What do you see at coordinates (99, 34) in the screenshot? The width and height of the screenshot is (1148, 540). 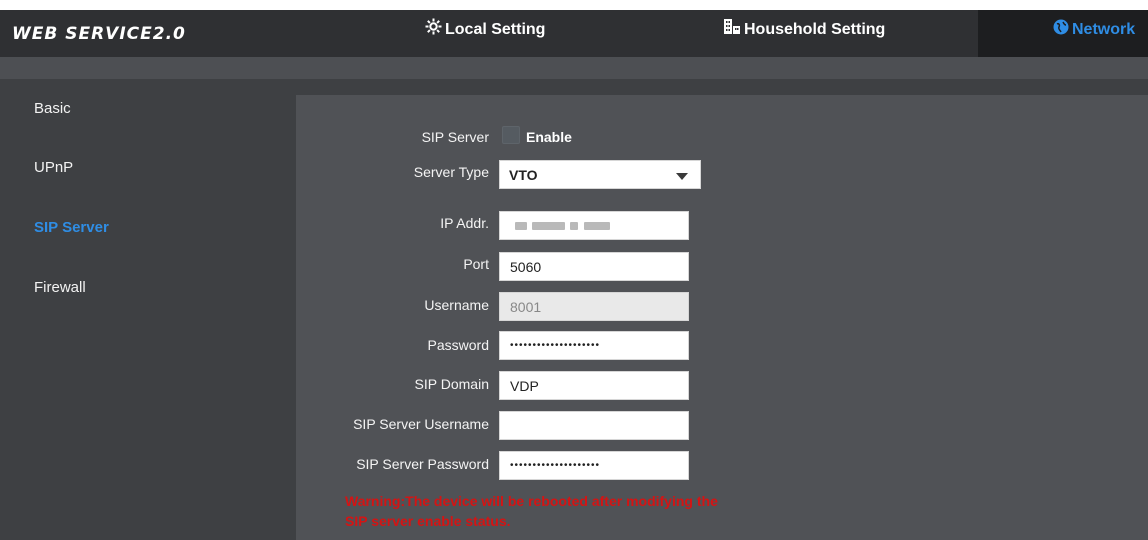 I see `logo: WEB SERVICE2.0` at bounding box center [99, 34].